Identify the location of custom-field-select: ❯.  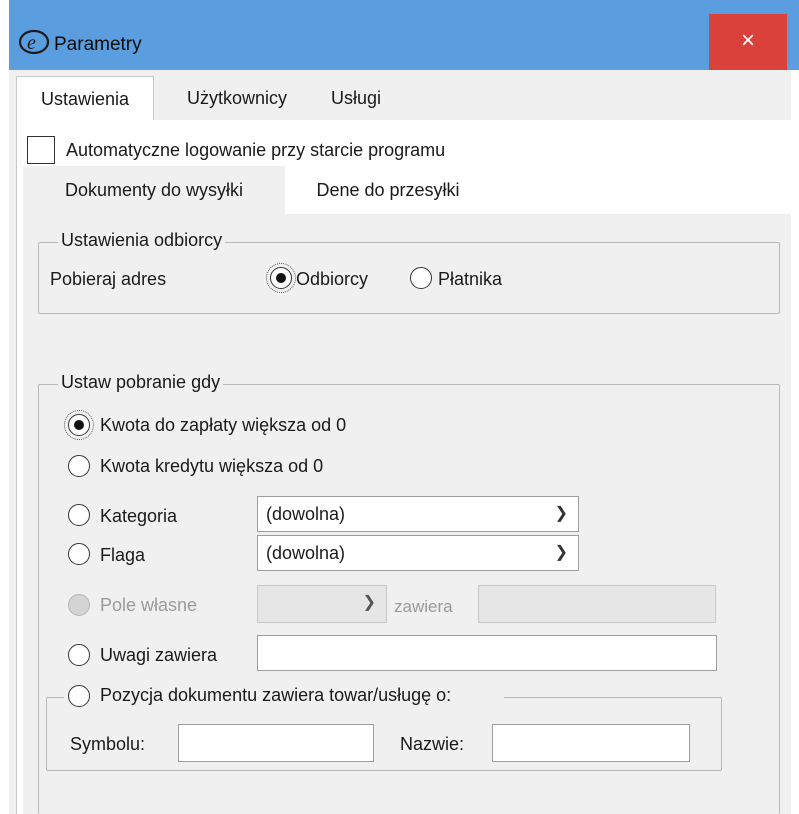
(322, 604).